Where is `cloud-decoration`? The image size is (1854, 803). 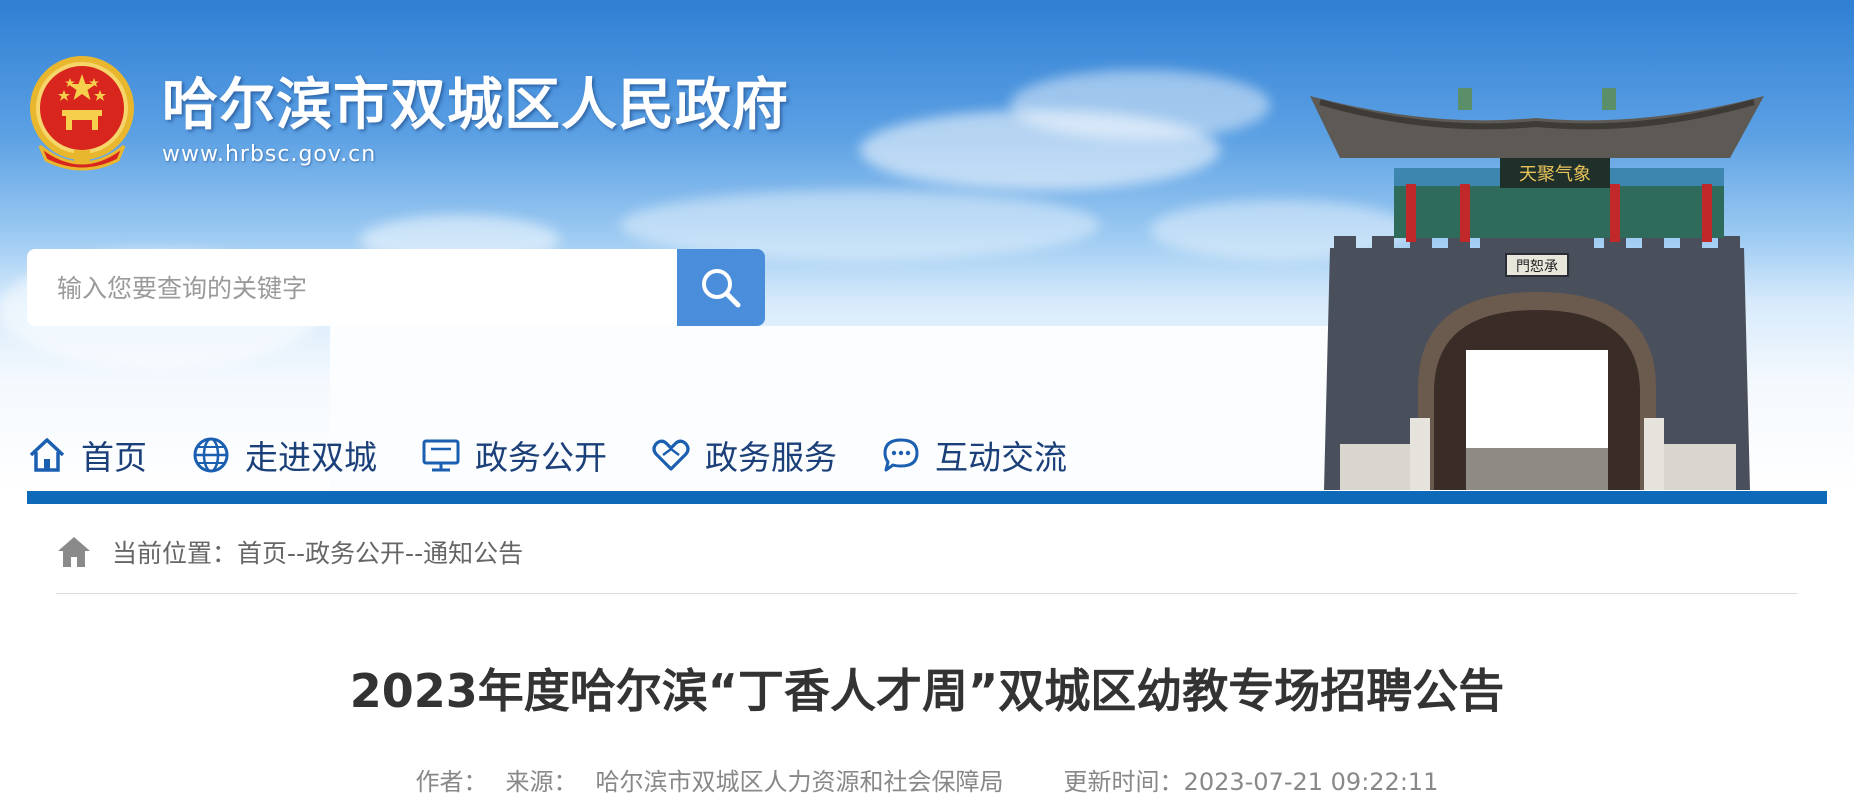 cloud-decoration is located at coordinates (1140, 105).